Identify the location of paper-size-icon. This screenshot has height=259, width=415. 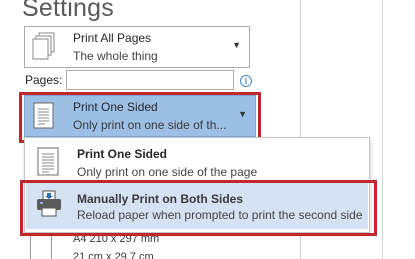
(41, 245).